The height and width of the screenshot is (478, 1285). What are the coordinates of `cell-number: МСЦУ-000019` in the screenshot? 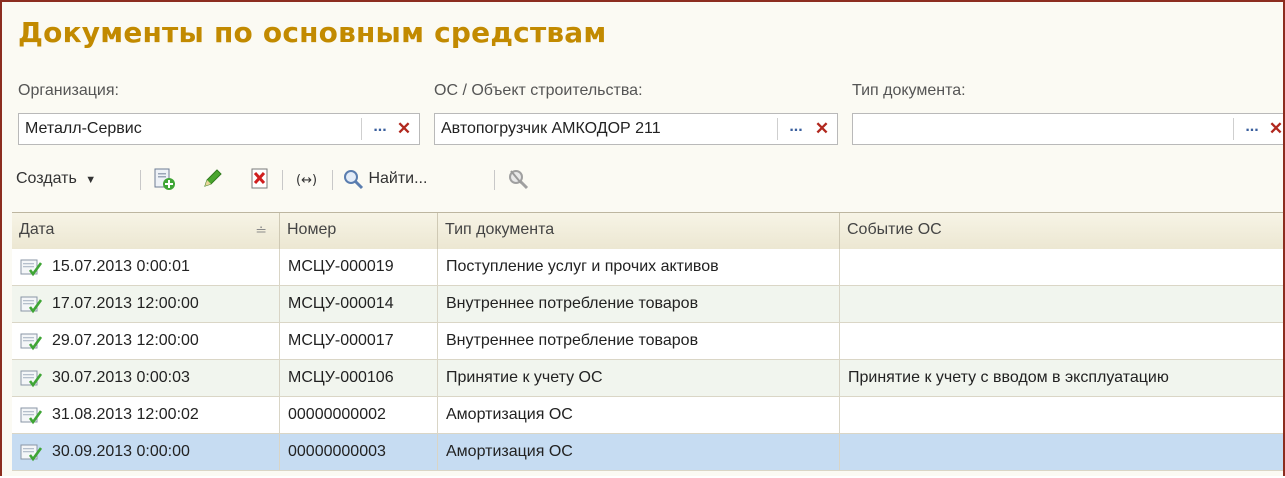 It's located at (359, 267).